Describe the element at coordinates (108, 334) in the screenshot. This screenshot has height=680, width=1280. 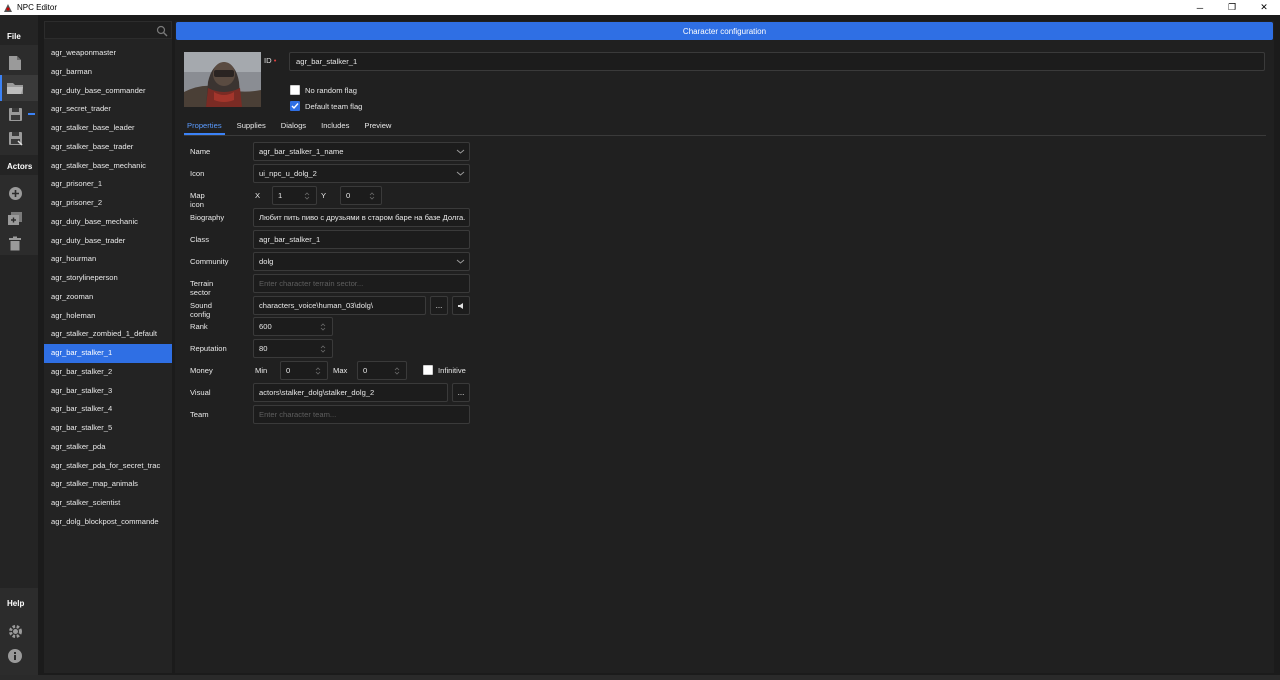
I see `list-item: agr_stalker_zombied_1_default` at that location.